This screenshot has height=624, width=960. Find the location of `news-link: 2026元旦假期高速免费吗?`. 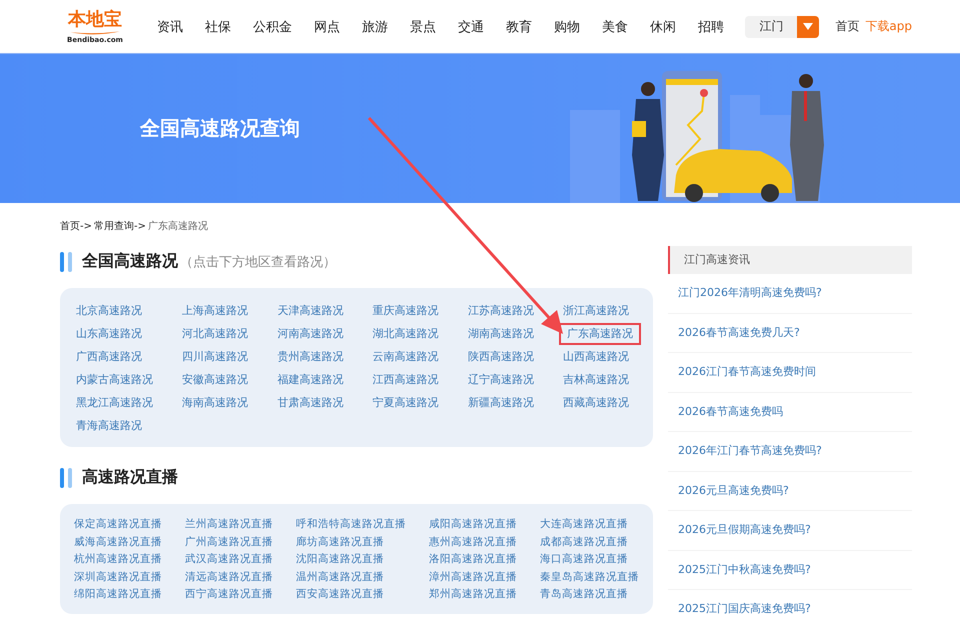

news-link: 2026元旦假期高速免费吗? is located at coordinates (790, 530).